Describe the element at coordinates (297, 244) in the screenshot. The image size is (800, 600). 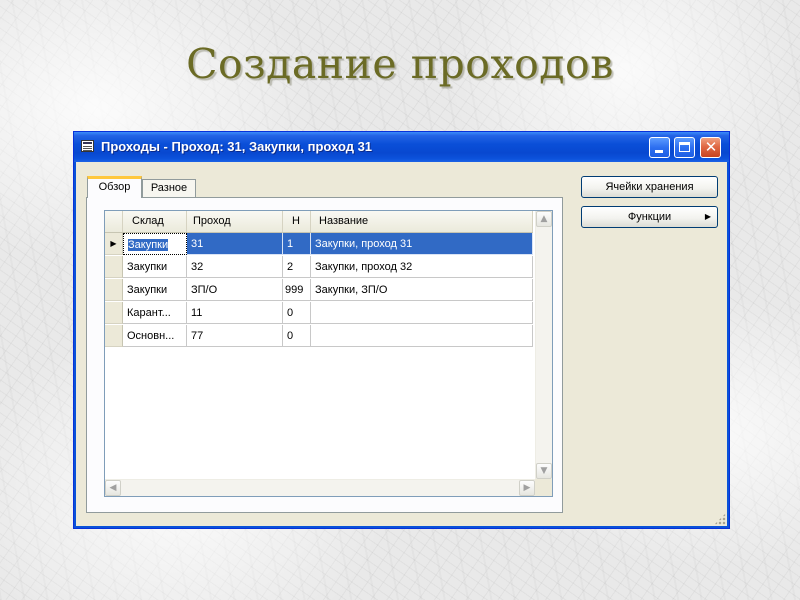
I see `cell-n: 1` at that location.